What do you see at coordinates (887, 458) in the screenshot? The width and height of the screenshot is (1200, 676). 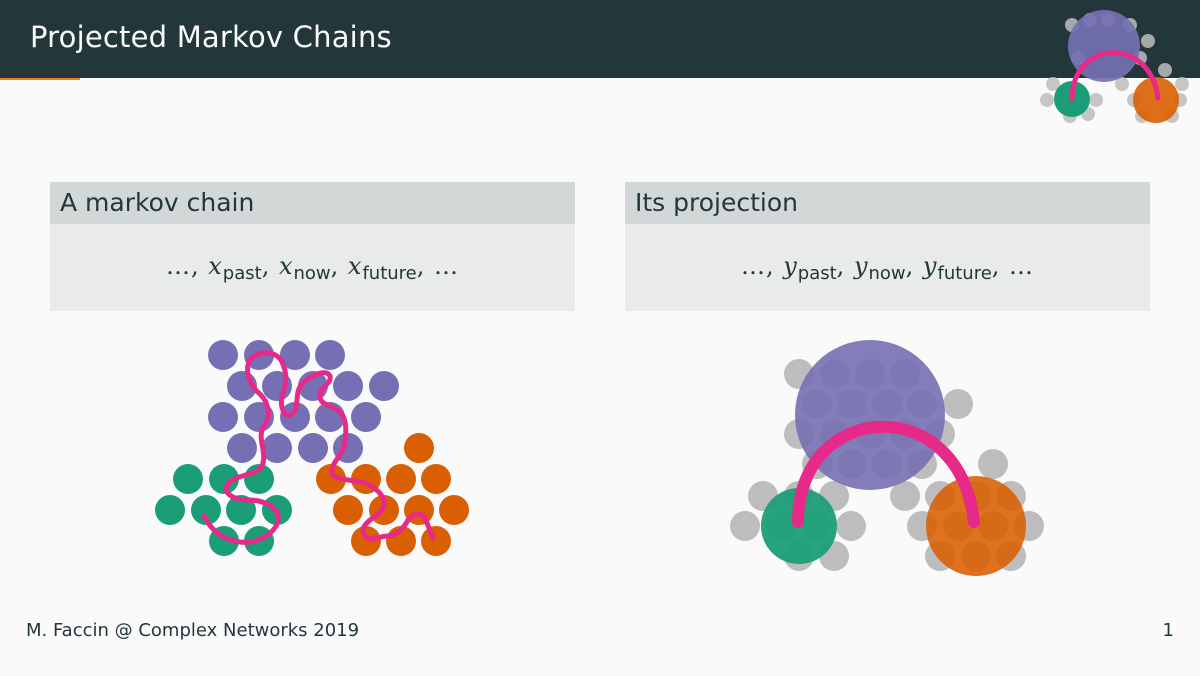 I see `projected-chain-figure` at bounding box center [887, 458].